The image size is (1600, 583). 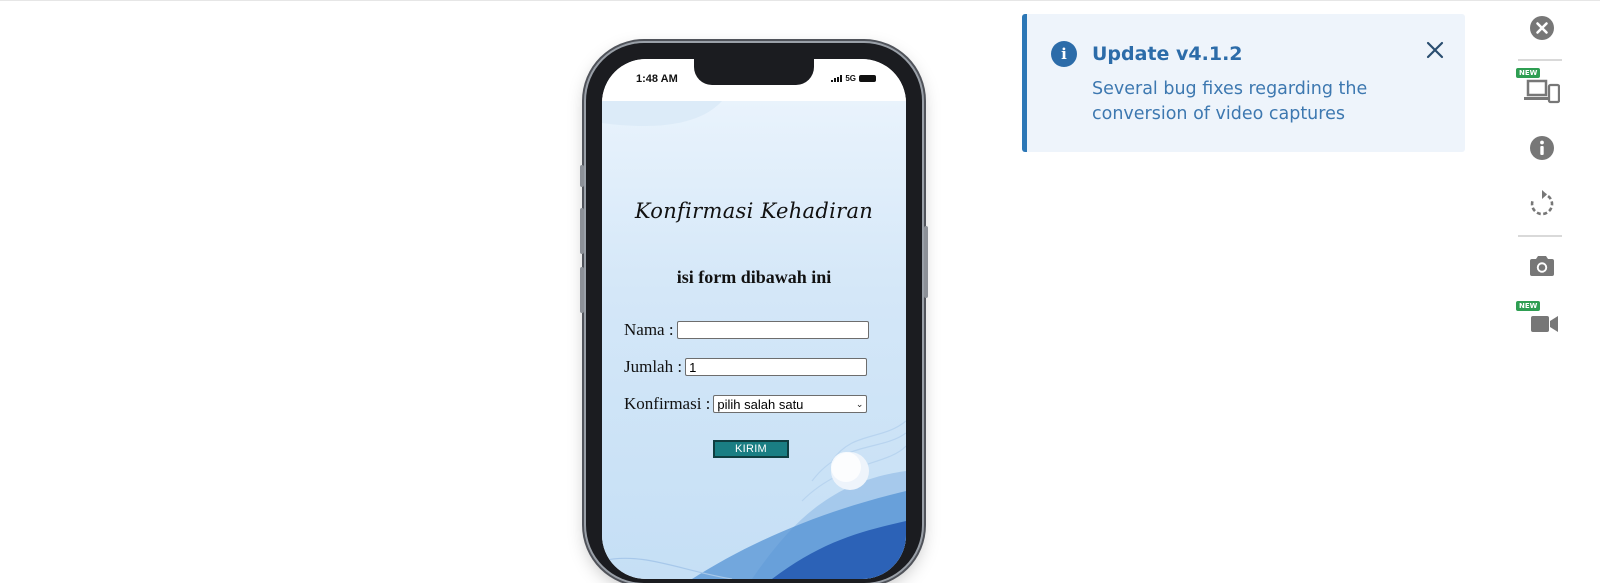 What do you see at coordinates (649, 329) in the screenshot?
I see `nama-label: Nama :` at bounding box center [649, 329].